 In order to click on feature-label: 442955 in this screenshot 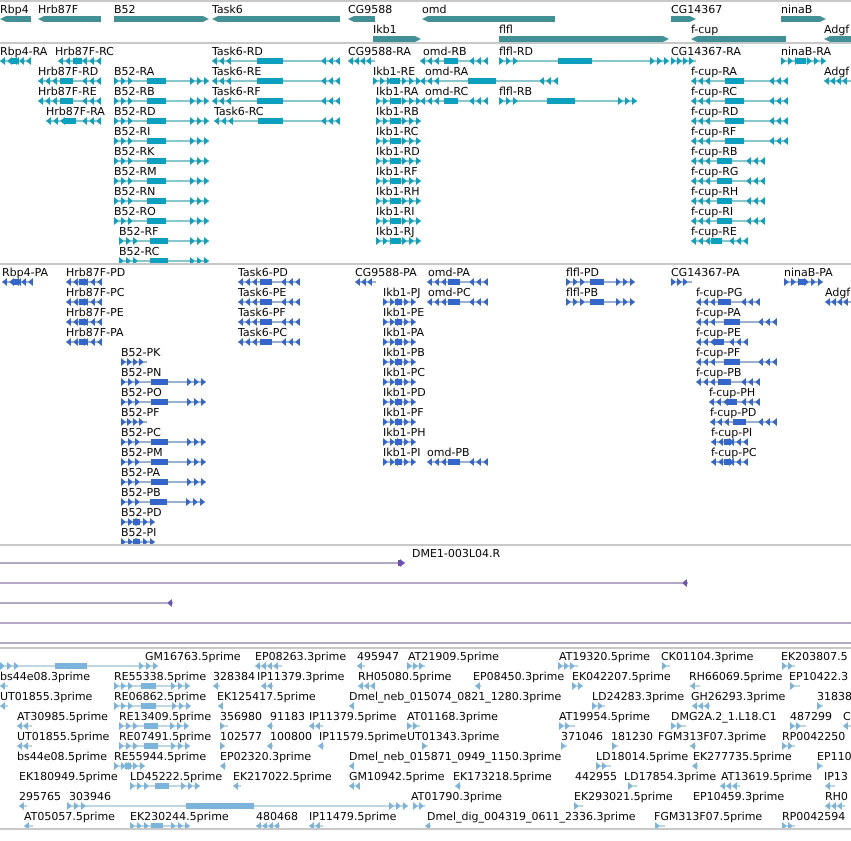, I will do `click(596, 777)`.